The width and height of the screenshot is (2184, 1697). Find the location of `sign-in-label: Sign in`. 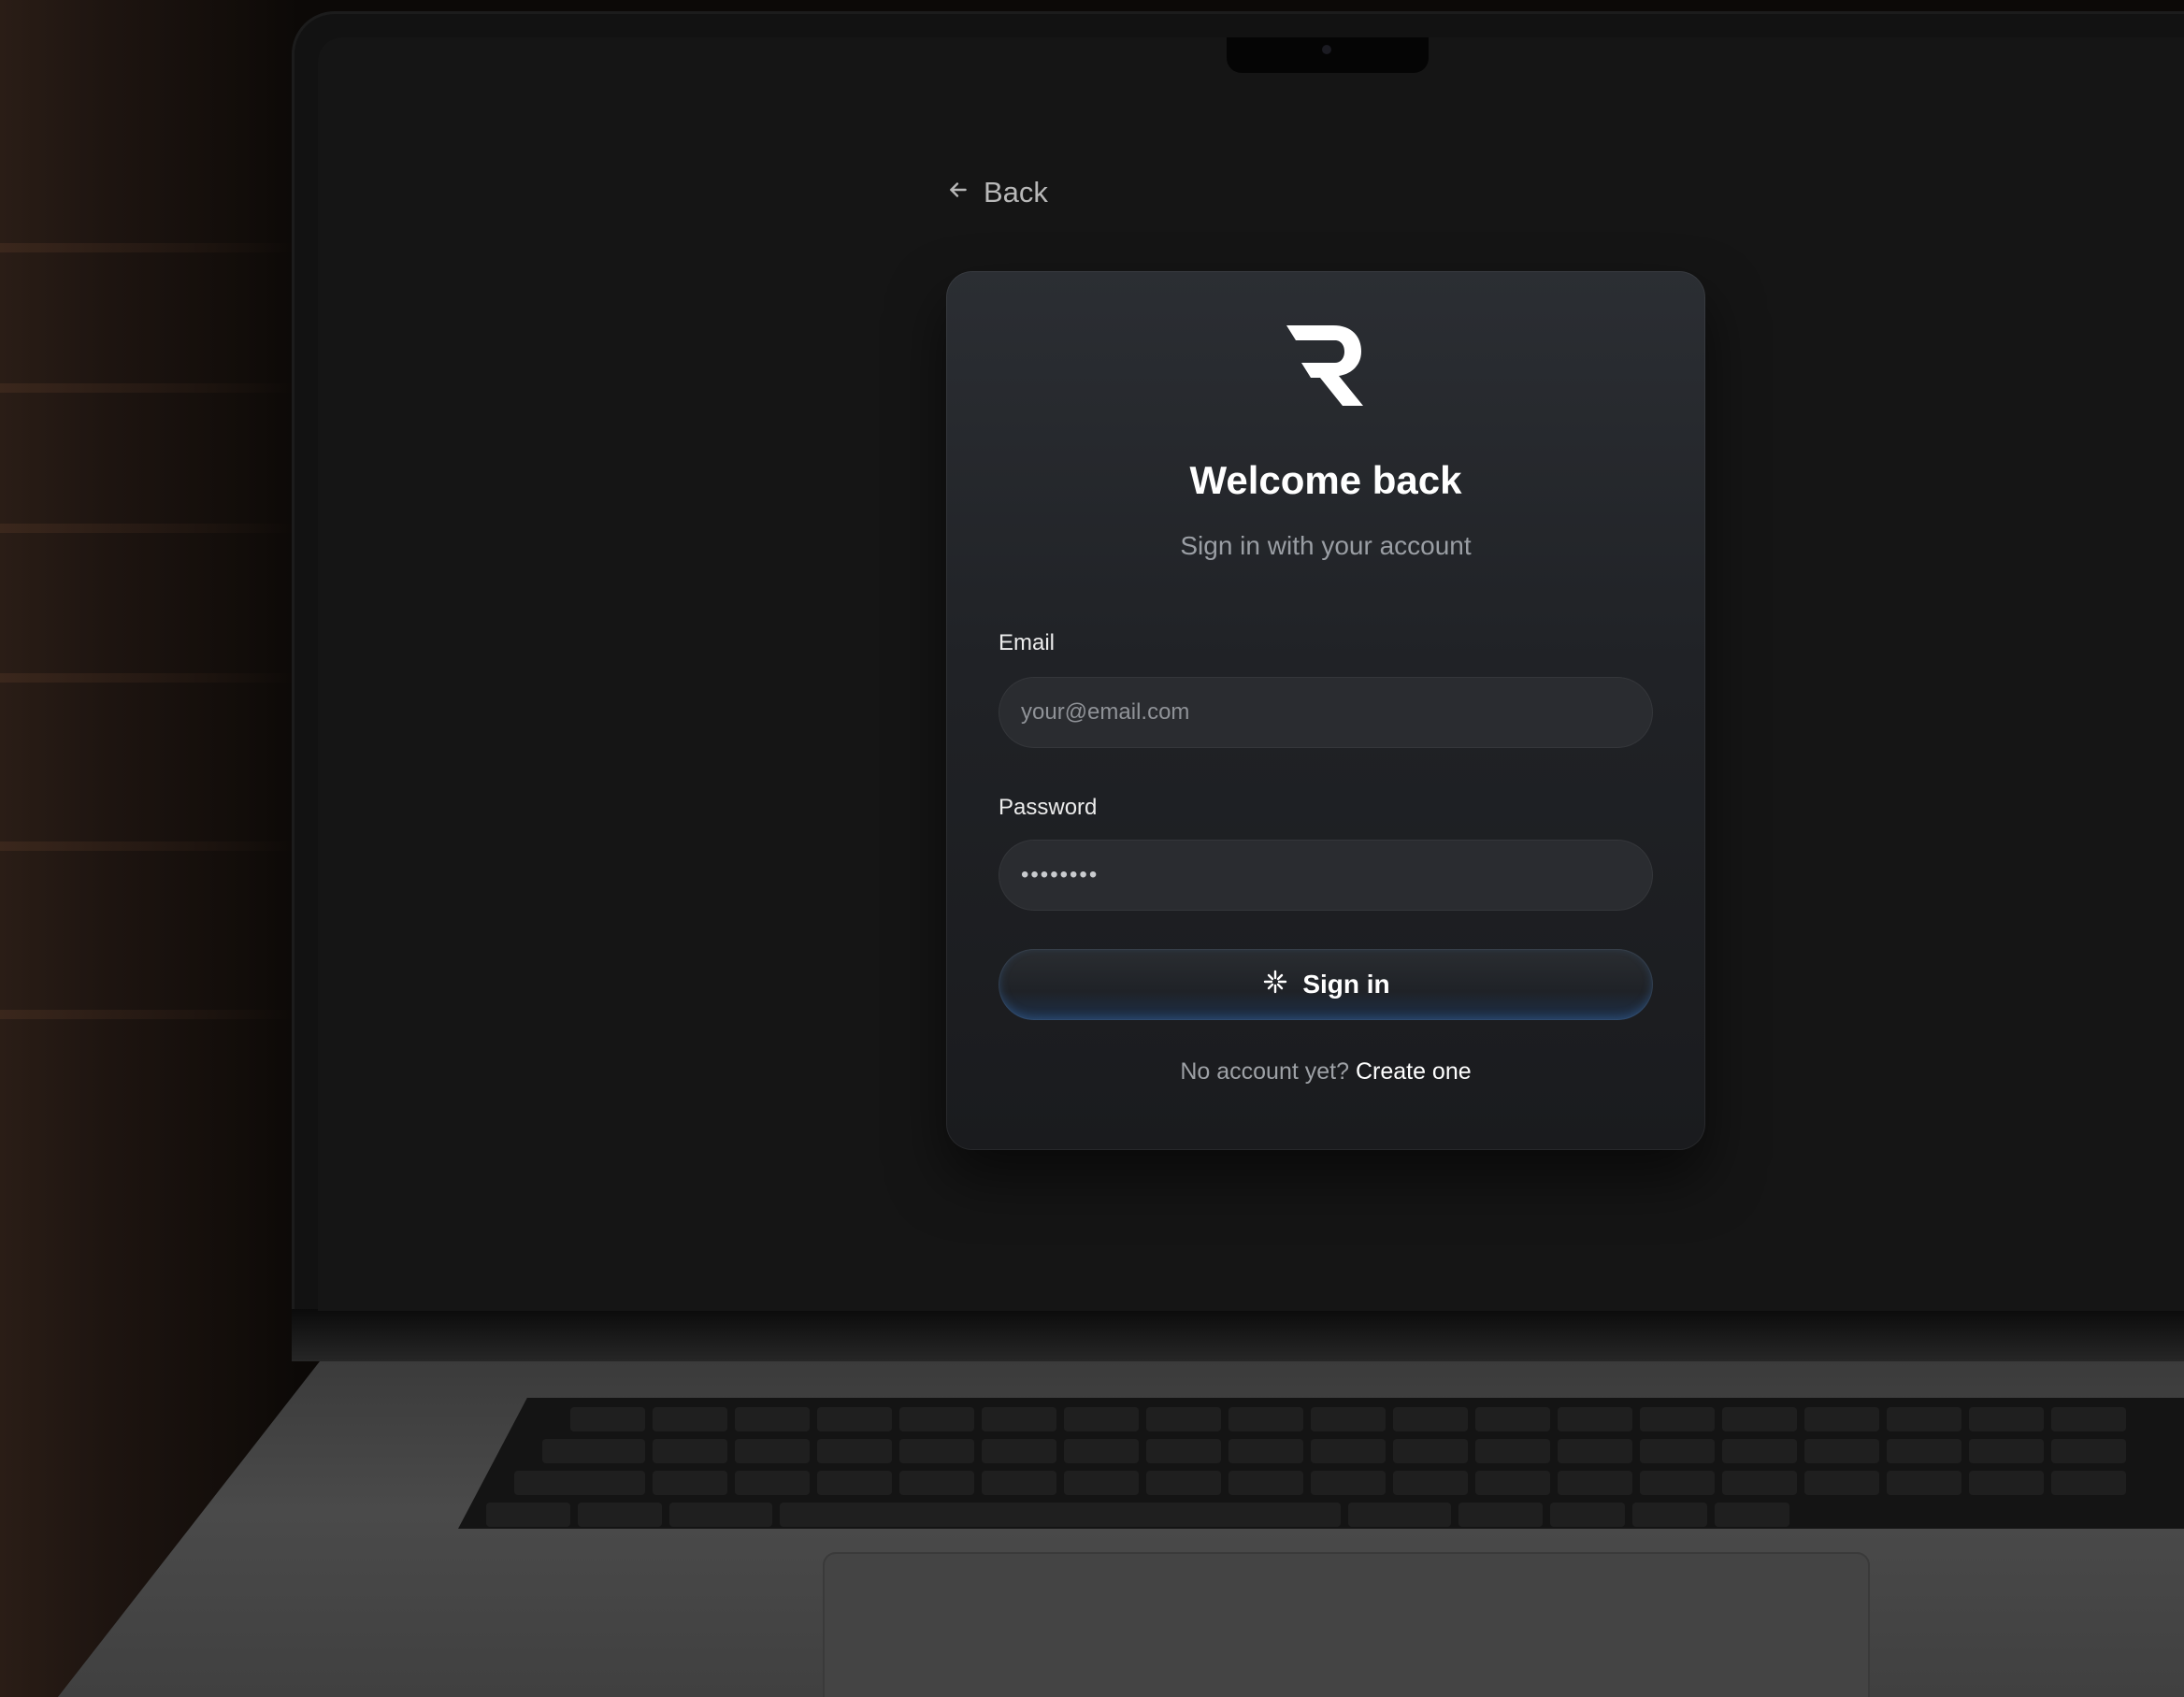

sign-in-label: Sign in is located at coordinates (1346, 984).